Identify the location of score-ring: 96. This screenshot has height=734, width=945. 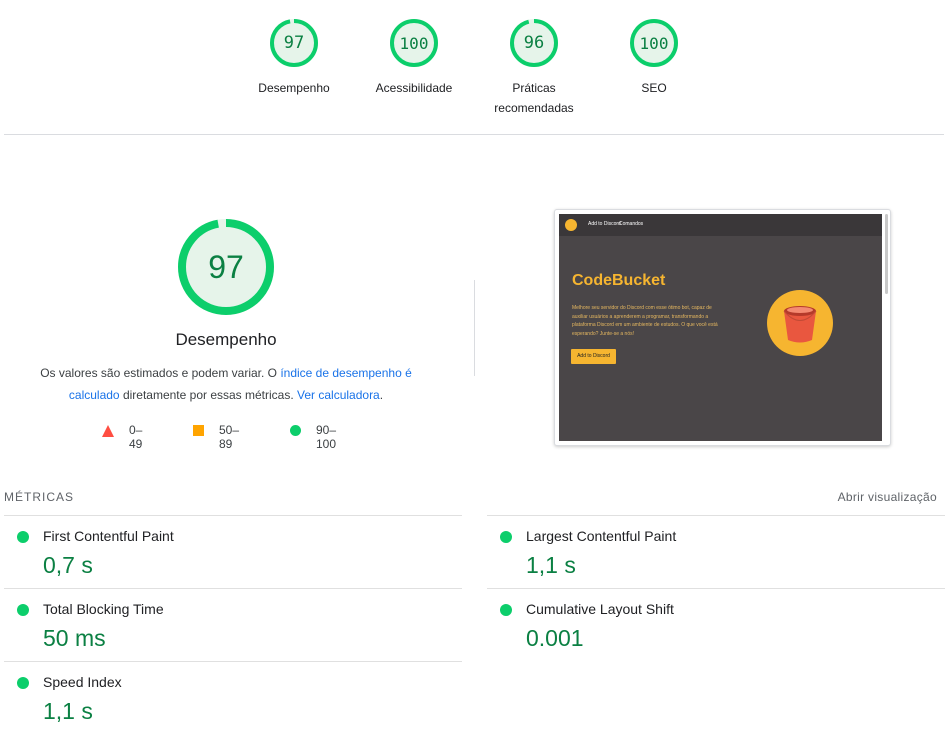
(534, 43).